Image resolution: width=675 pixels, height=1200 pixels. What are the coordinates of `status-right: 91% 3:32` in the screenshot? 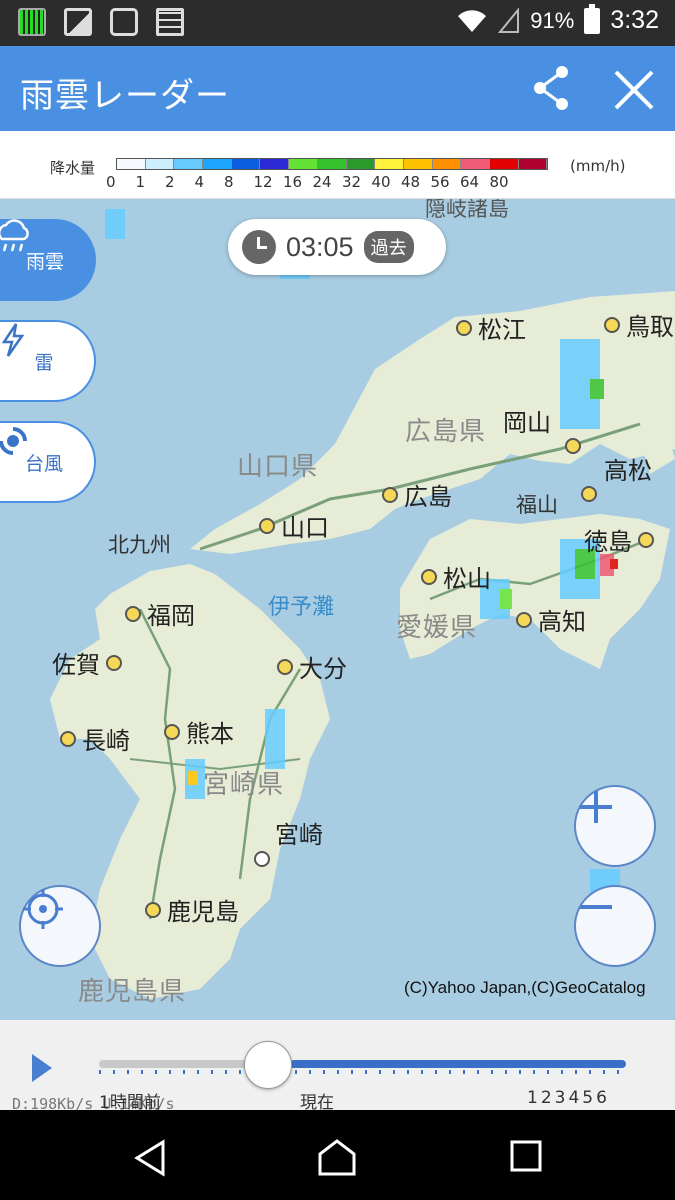 It's located at (557, 19).